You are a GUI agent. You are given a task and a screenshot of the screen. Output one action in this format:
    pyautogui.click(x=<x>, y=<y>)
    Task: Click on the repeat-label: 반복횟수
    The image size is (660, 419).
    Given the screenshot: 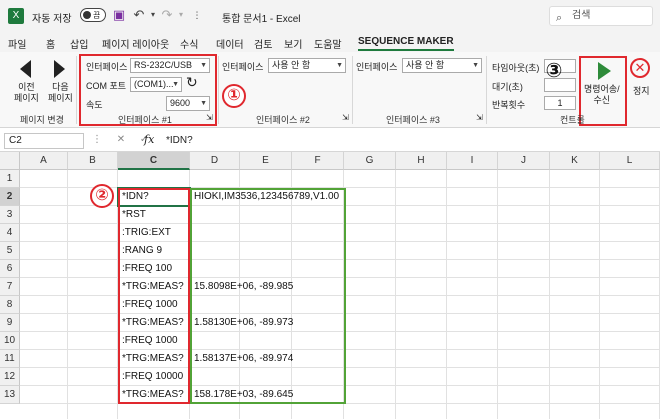 What is the action you would take?
    pyautogui.click(x=509, y=105)
    